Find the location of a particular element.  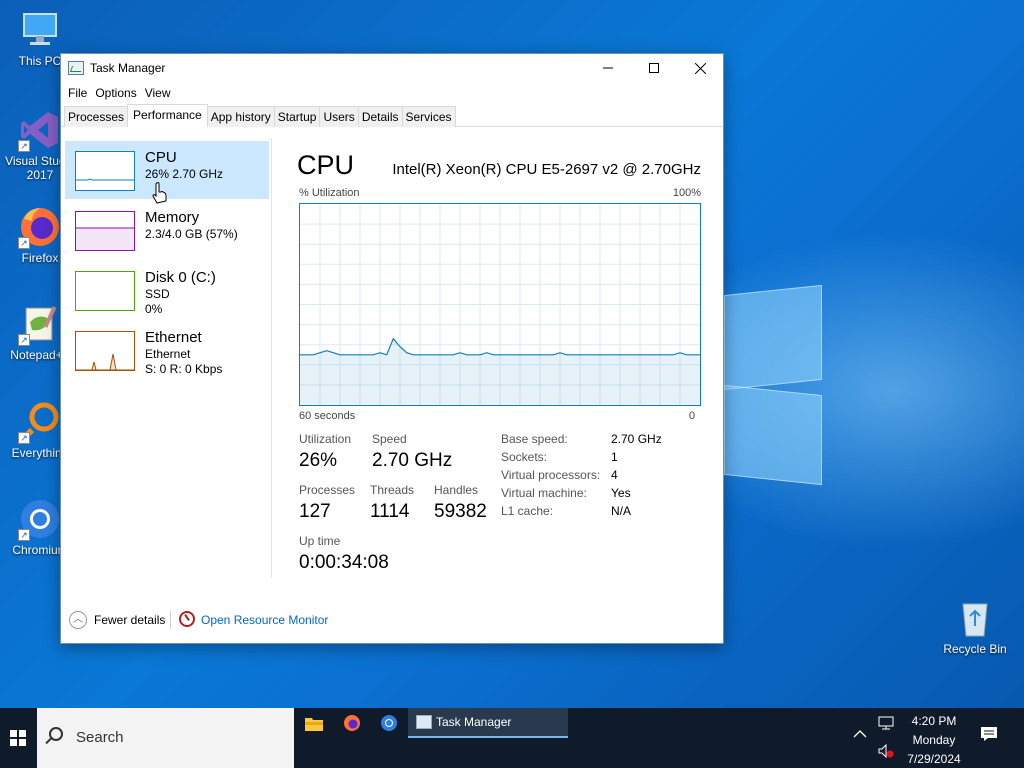

resource-name: Disk 0 (C:) is located at coordinates (180, 277).